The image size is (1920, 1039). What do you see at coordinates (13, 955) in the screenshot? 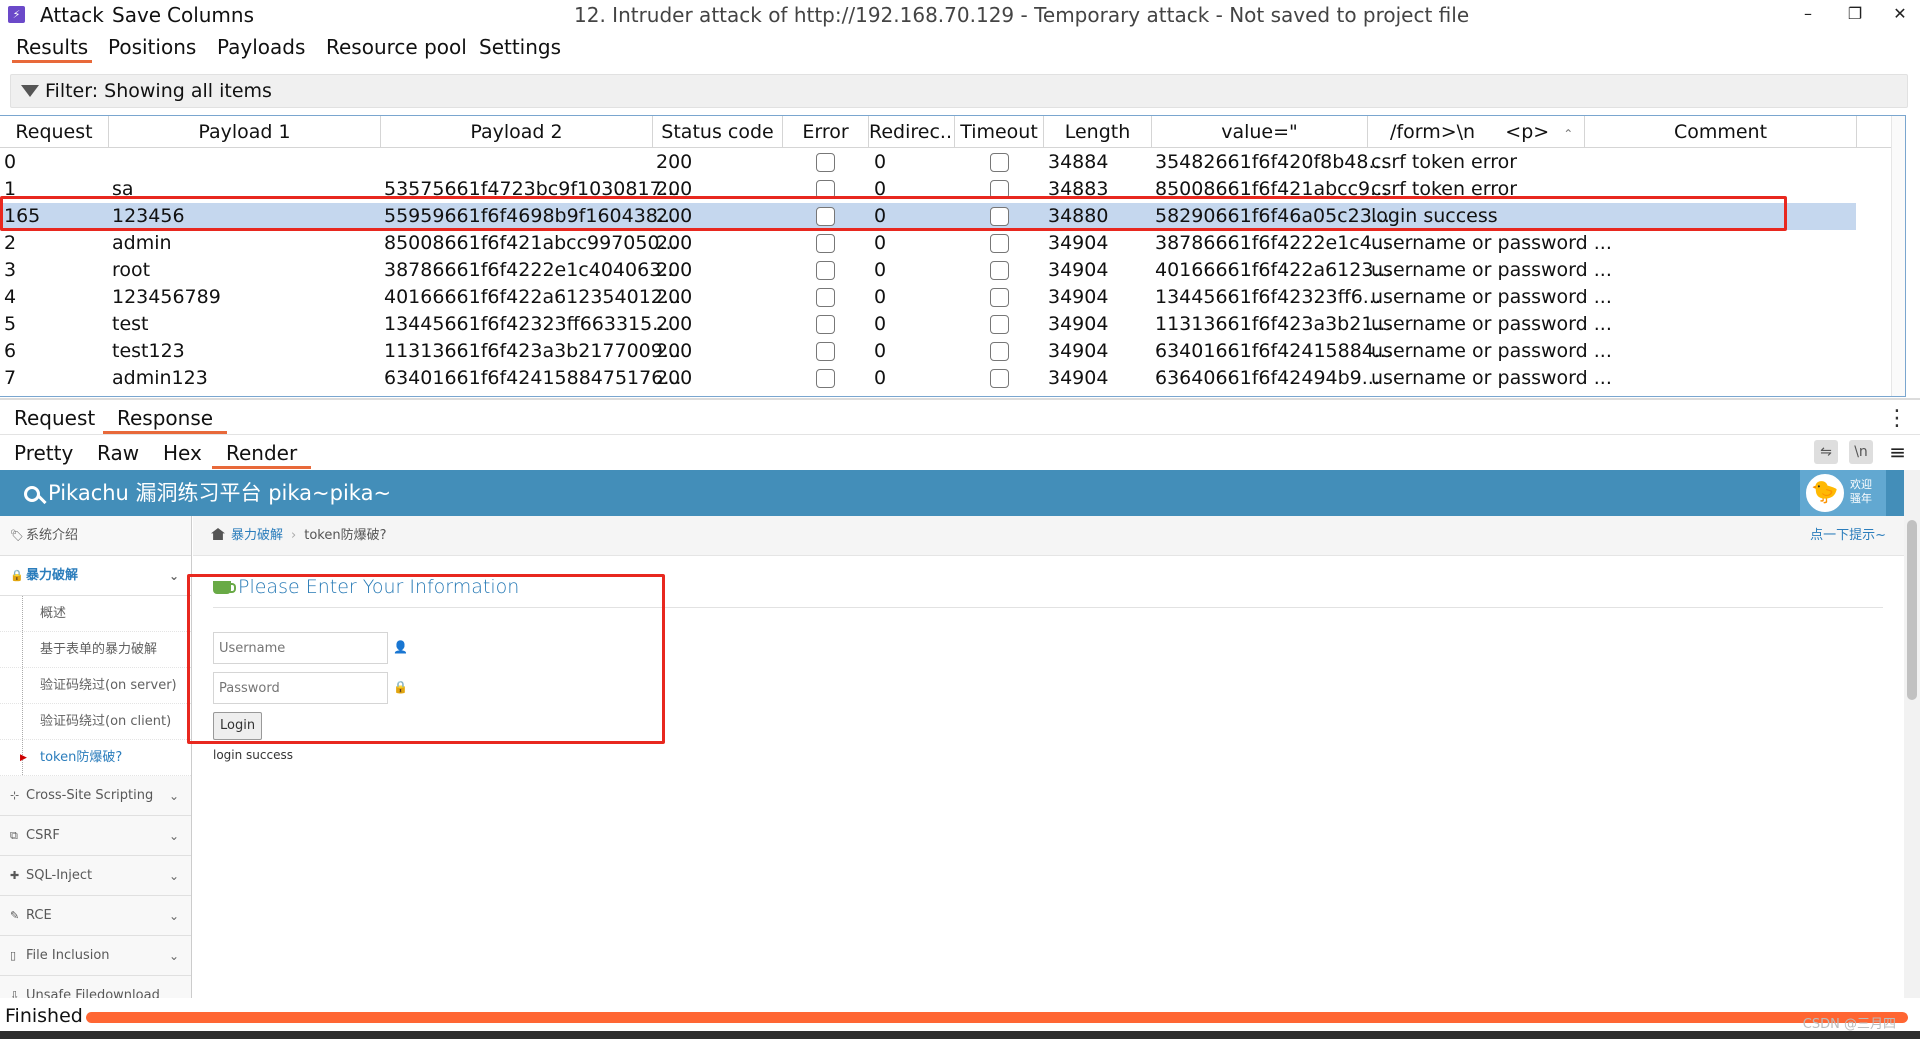
I see `file-icon: ▯` at bounding box center [13, 955].